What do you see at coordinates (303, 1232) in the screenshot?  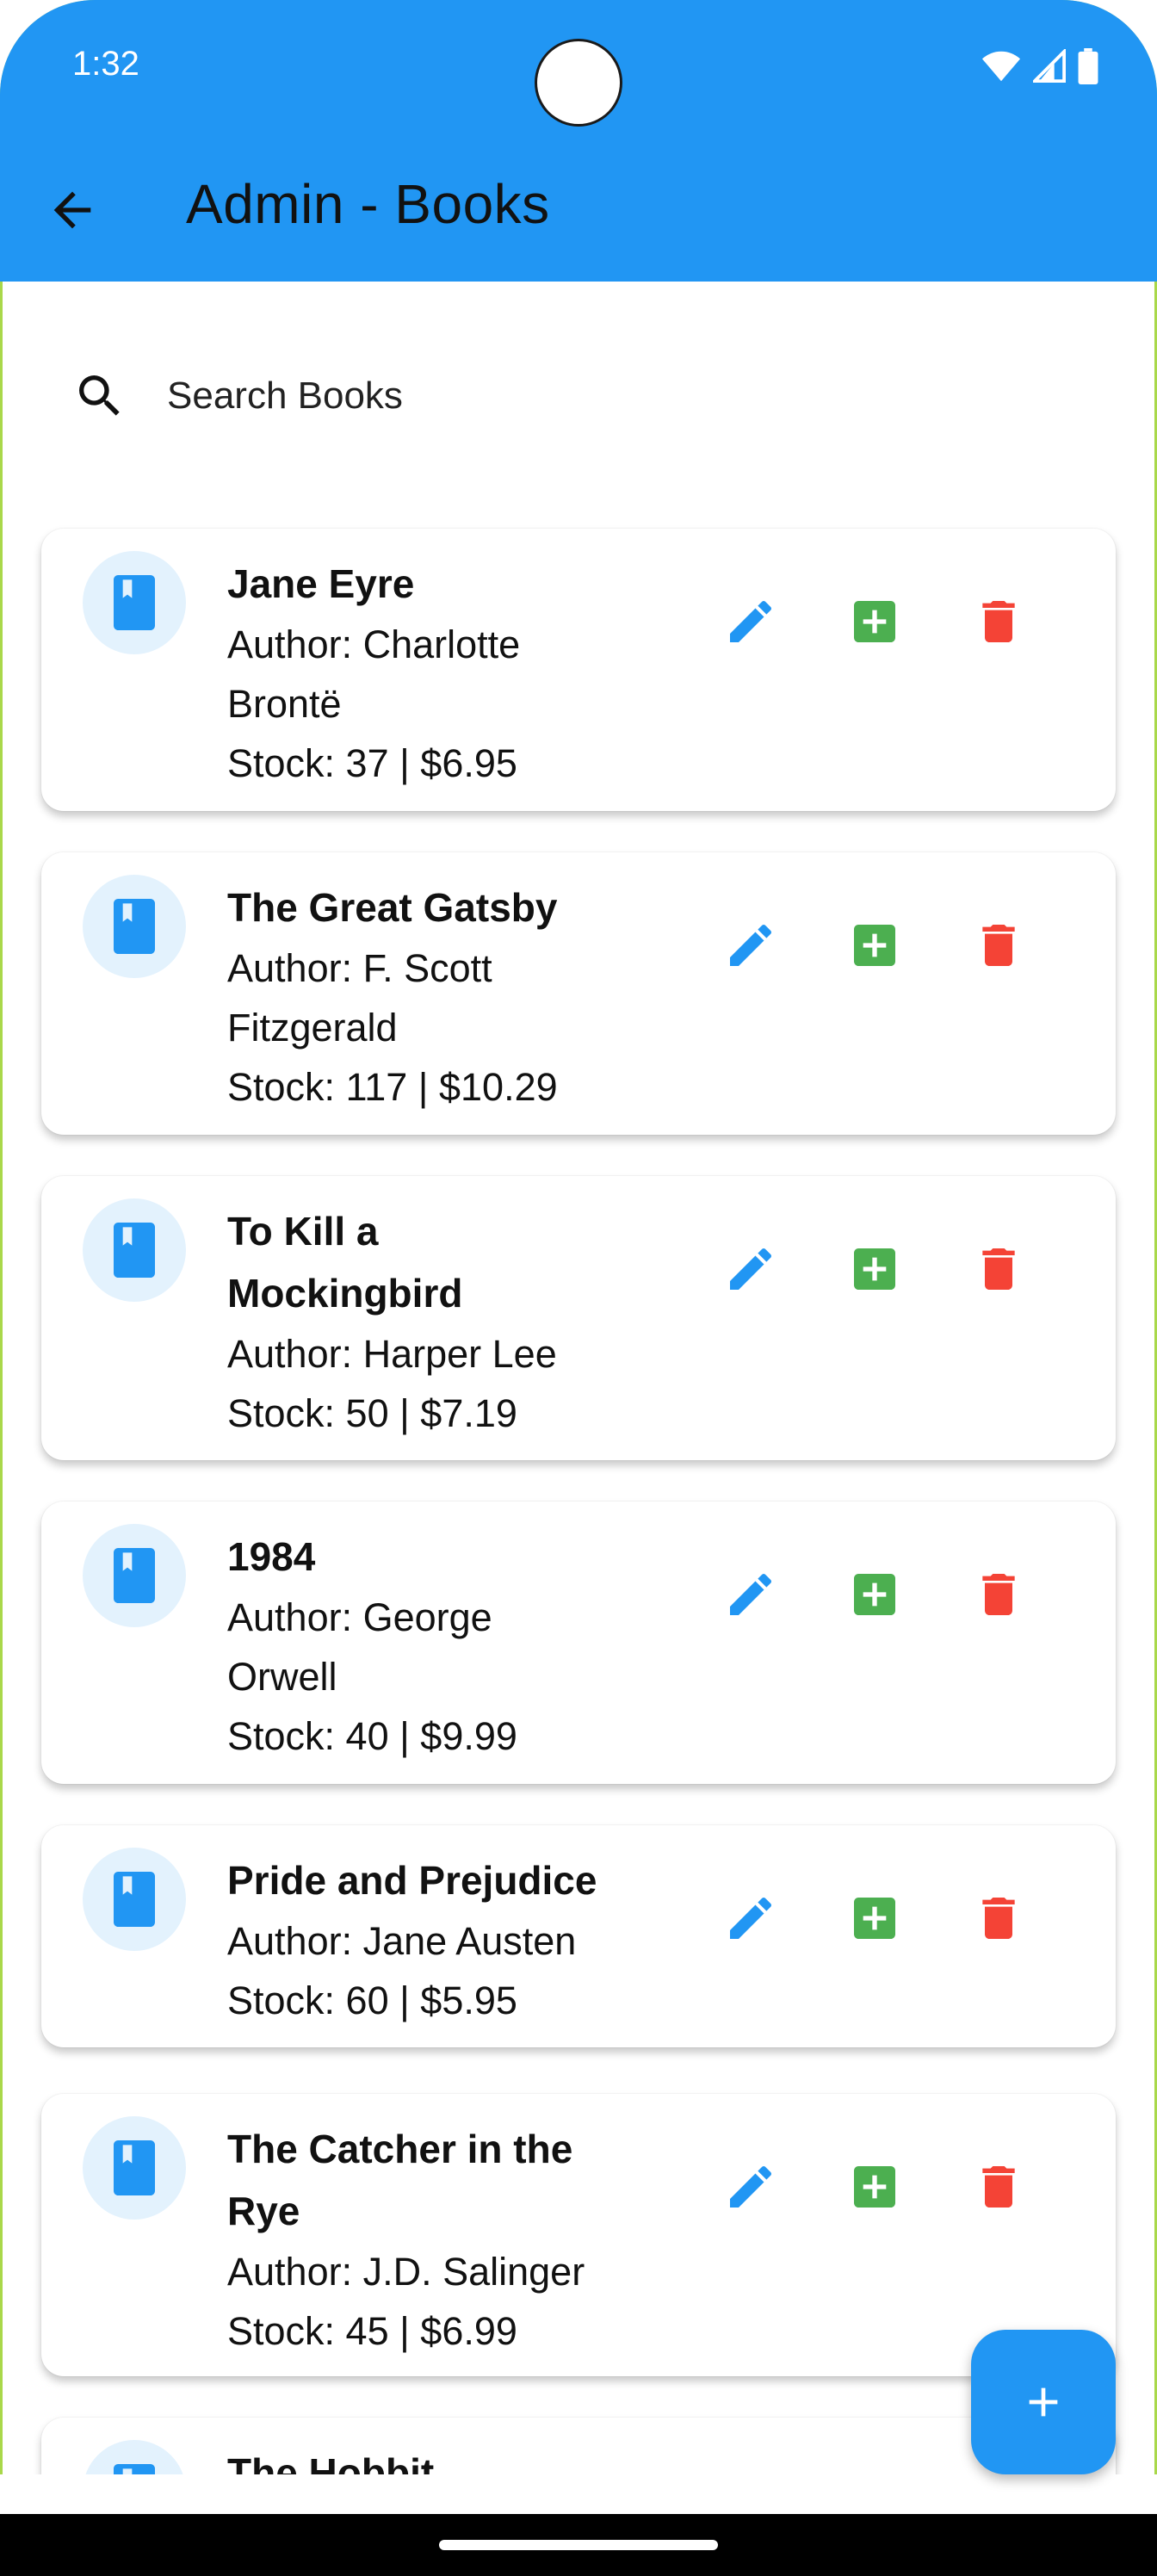 I see `book-title: To Kill a` at bounding box center [303, 1232].